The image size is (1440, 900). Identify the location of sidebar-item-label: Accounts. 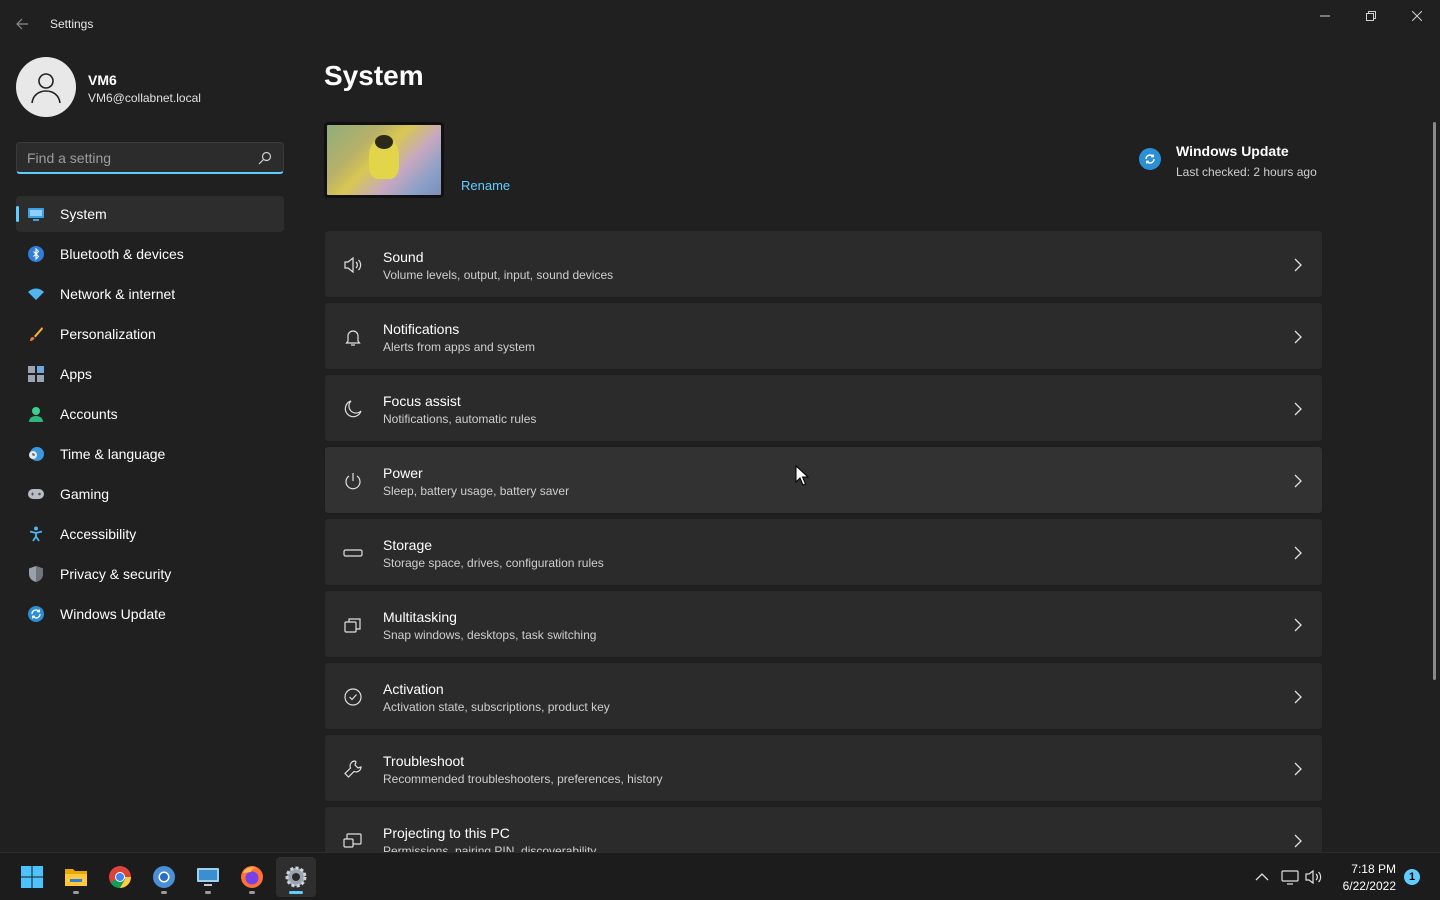
(89, 414).